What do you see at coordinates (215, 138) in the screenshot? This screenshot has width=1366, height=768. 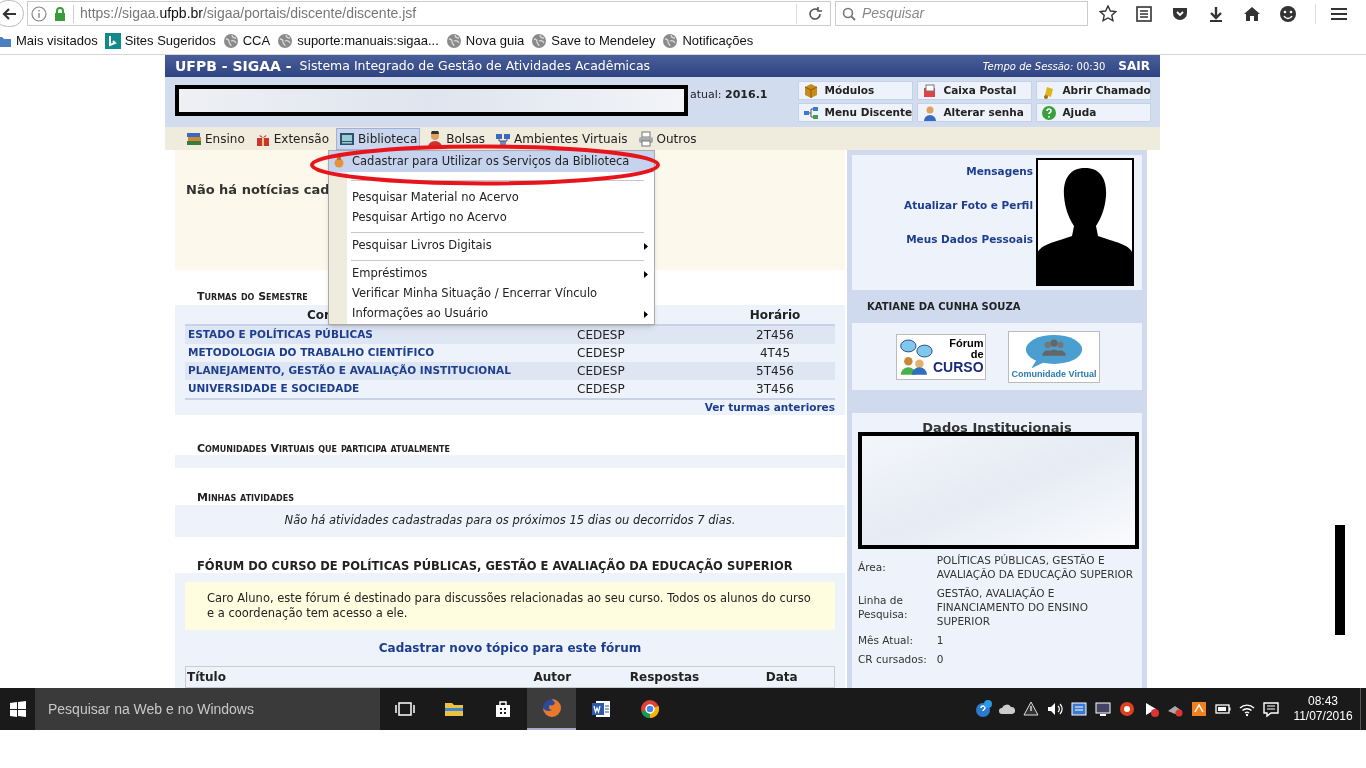 I see `menu-tab: Ensino` at bounding box center [215, 138].